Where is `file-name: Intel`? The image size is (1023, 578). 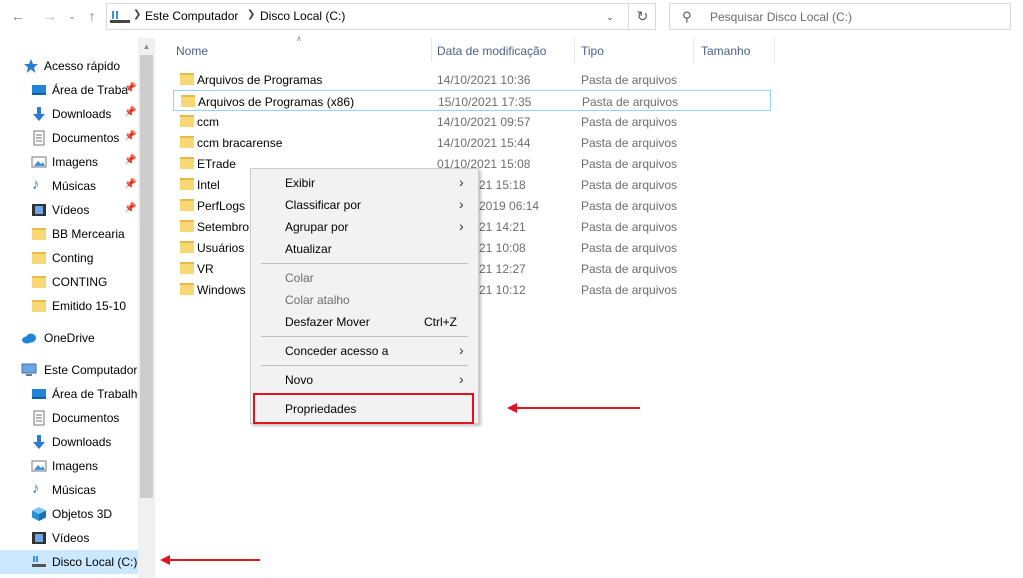 file-name: Intel is located at coordinates (208, 185).